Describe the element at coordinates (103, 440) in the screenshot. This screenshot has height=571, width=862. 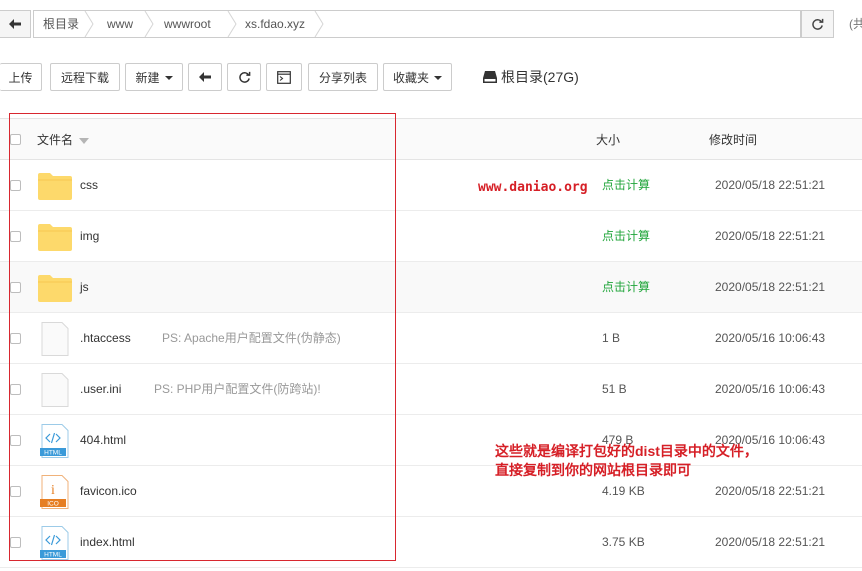
I see `file-name: 404.html` at that location.